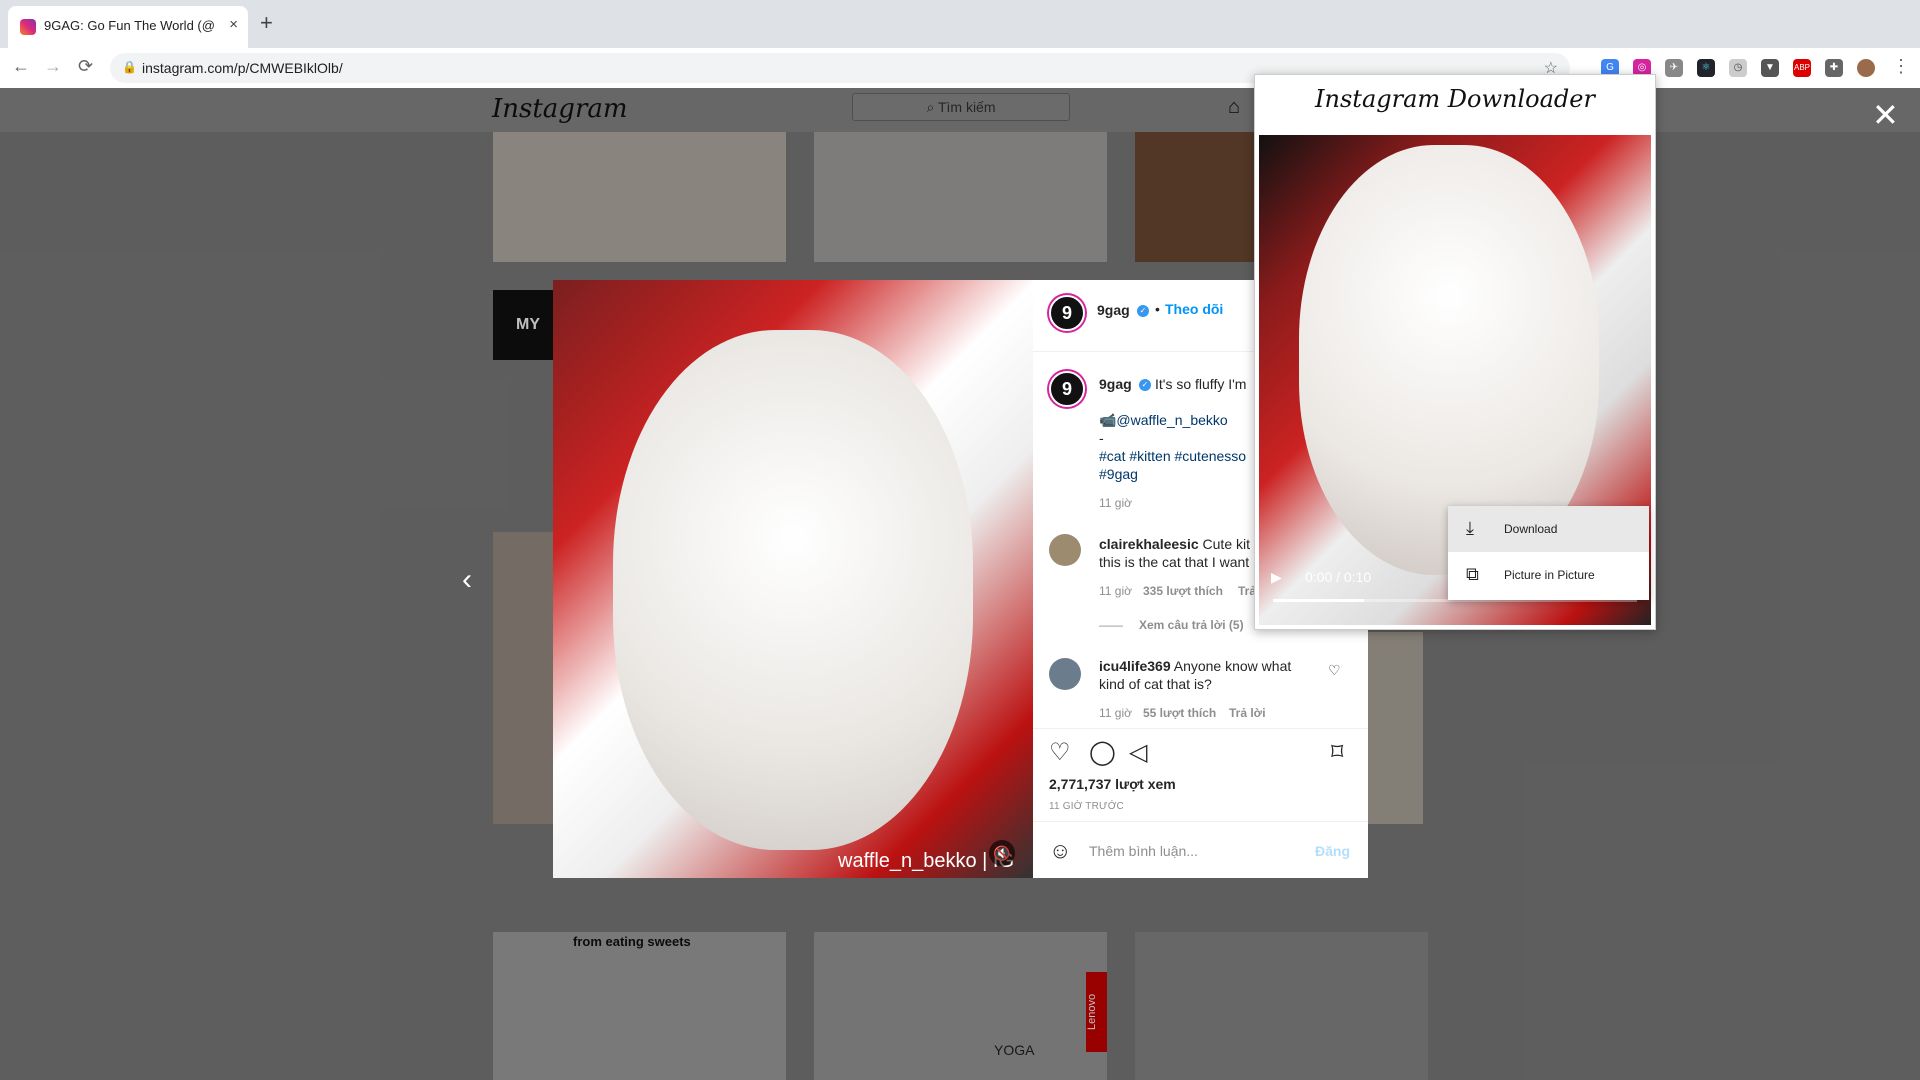 The width and height of the screenshot is (1920, 1080). Describe the element at coordinates (960, 24) in the screenshot. I see `tab-bar: 9GAG: Go Fun The World (@9g × +` at that location.